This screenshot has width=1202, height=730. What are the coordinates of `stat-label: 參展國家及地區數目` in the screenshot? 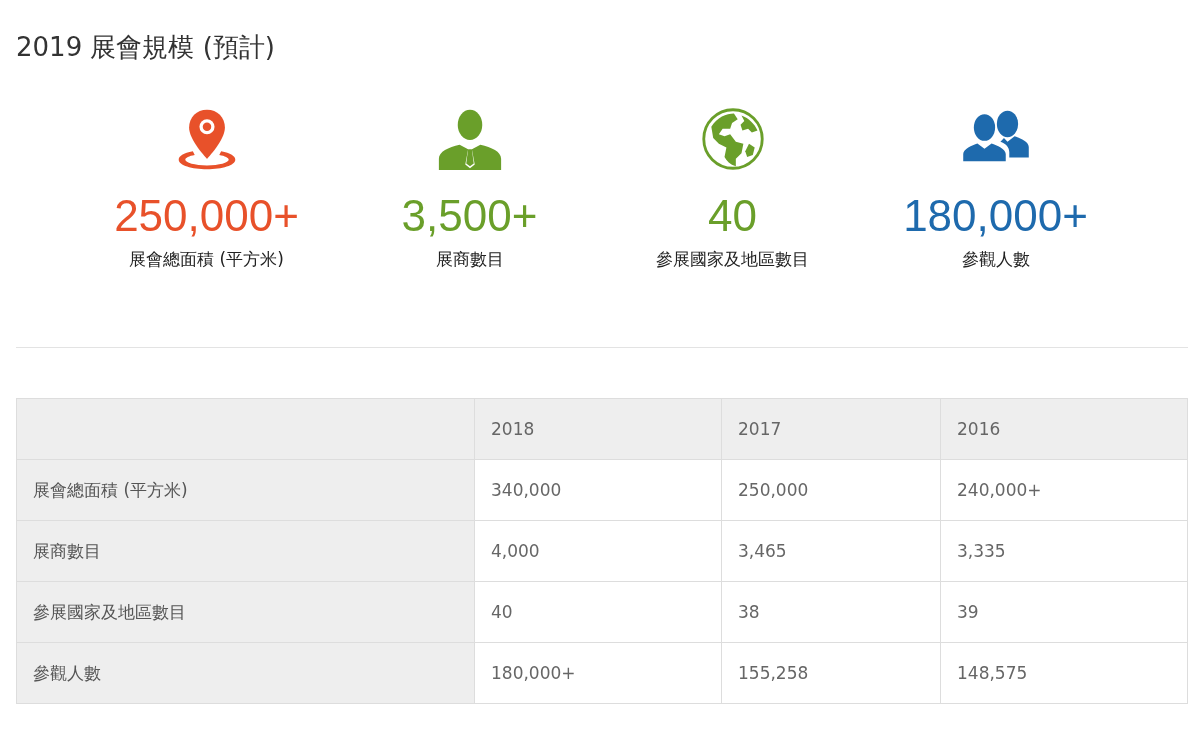 It's located at (732, 259).